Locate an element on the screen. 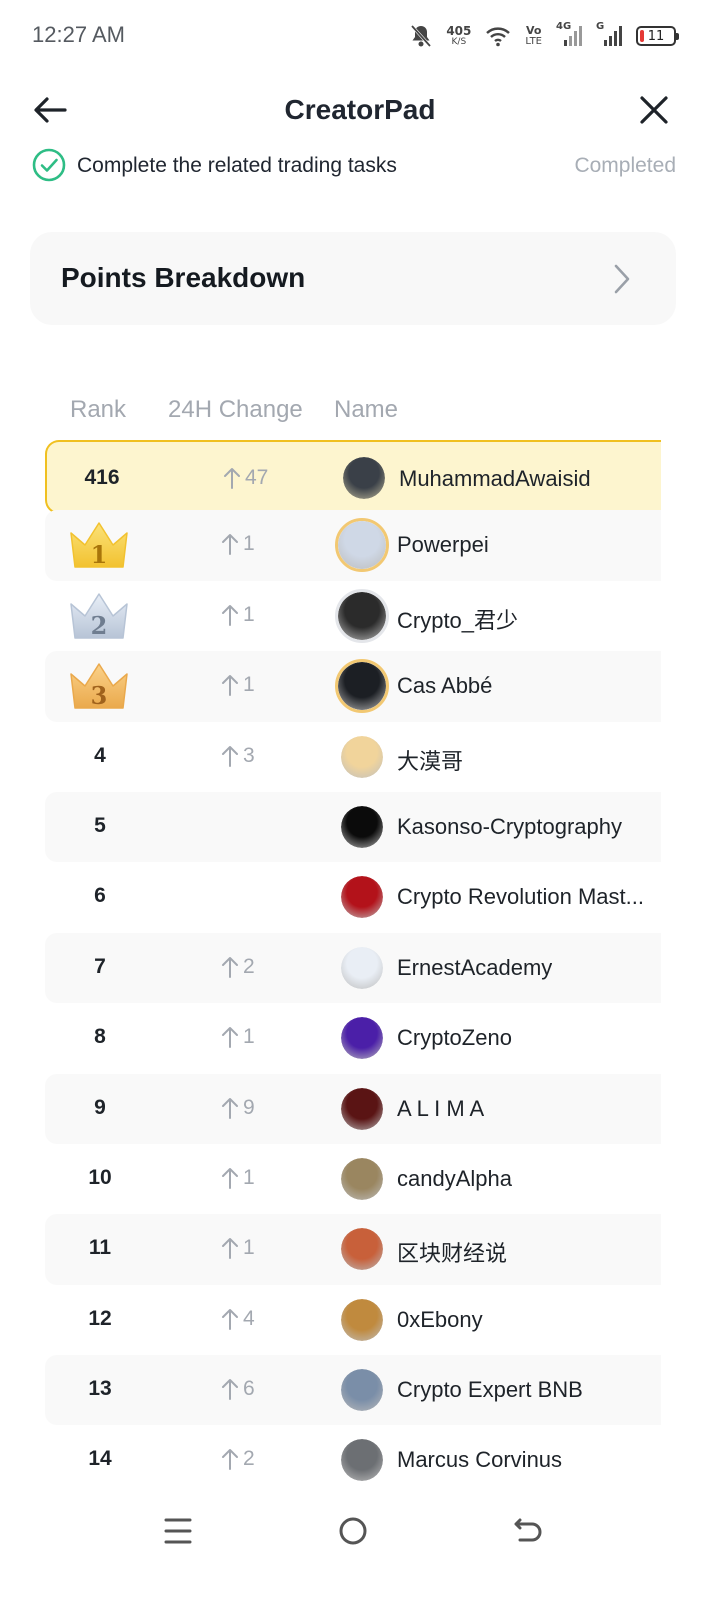 Image resolution: width=720 pixels, height=1600 pixels. leaderboard-row: 10 1 candyAlpha is located at coordinates (353, 1179).